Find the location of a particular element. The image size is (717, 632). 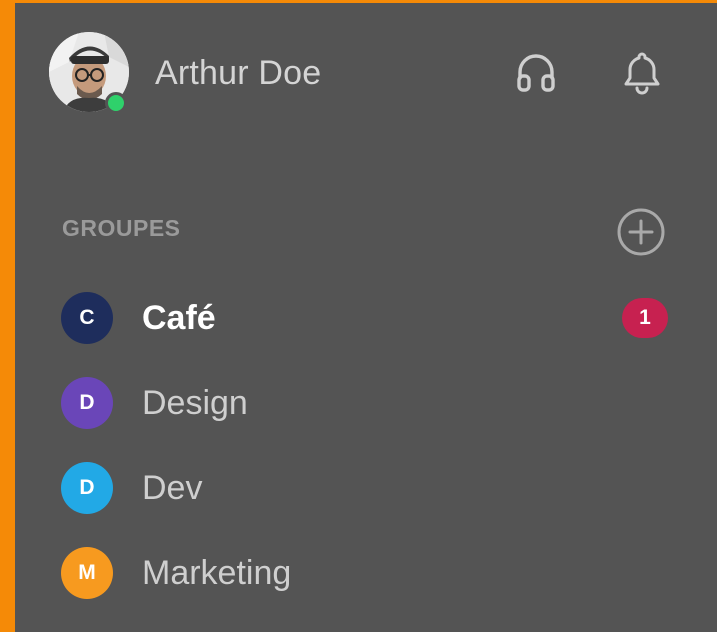

add-group-button is located at coordinates (641, 232).